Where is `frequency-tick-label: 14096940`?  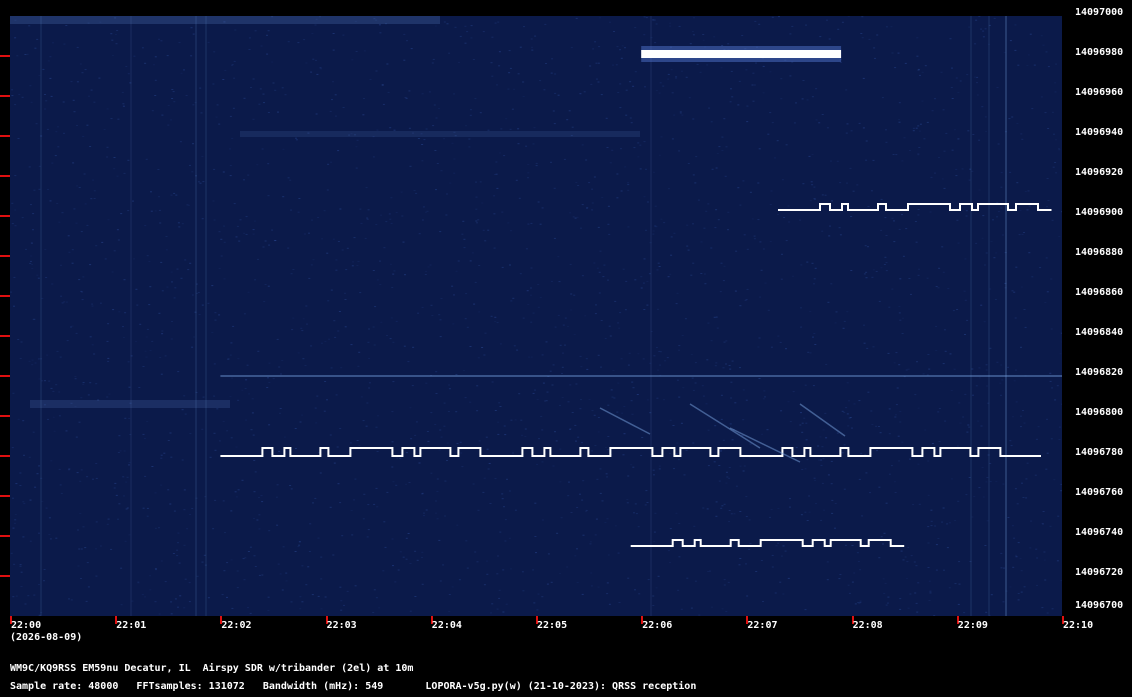 frequency-tick-label: 14096940 is located at coordinates (1099, 132).